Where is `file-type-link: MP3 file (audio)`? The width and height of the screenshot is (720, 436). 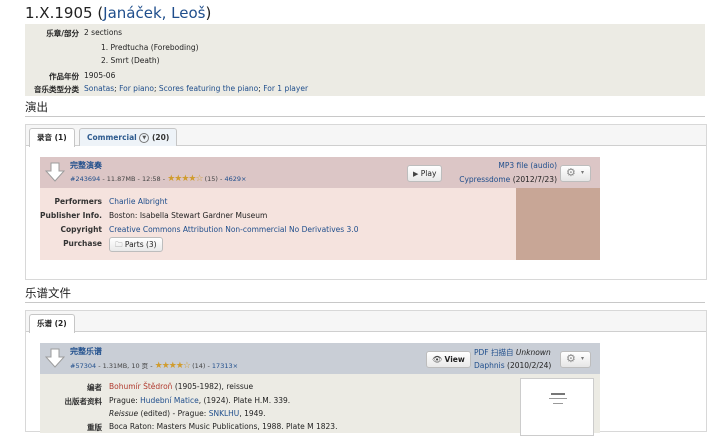 file-type-link: MP3 file (audio) is located at coordinates (527, 165).